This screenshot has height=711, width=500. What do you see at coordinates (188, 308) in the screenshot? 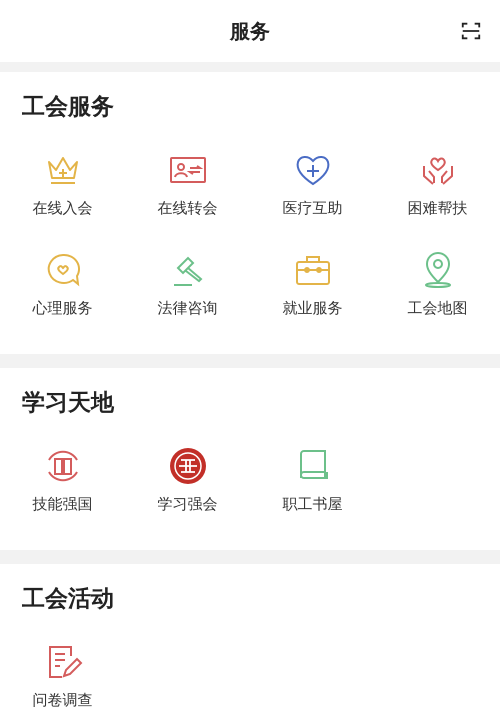
I see `service-label: 法律咨询` at bounding box center [188, 308].